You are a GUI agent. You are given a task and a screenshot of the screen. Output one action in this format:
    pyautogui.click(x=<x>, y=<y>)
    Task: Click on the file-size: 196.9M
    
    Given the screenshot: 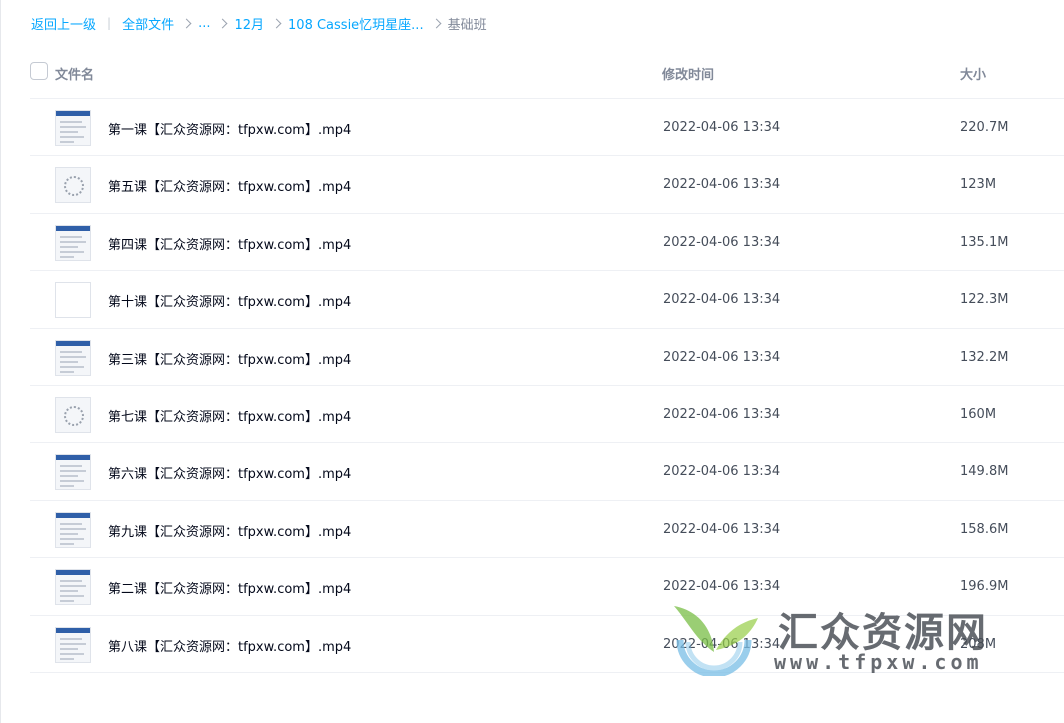 What is the action you would take?
    pyautogui.click(x=984, y=587)
    